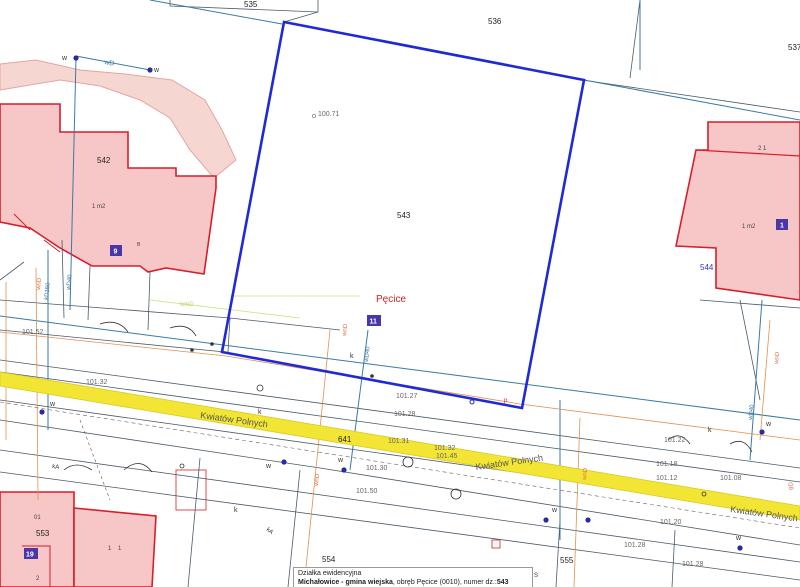  I want to click on building-right-group, so click(737, 211).